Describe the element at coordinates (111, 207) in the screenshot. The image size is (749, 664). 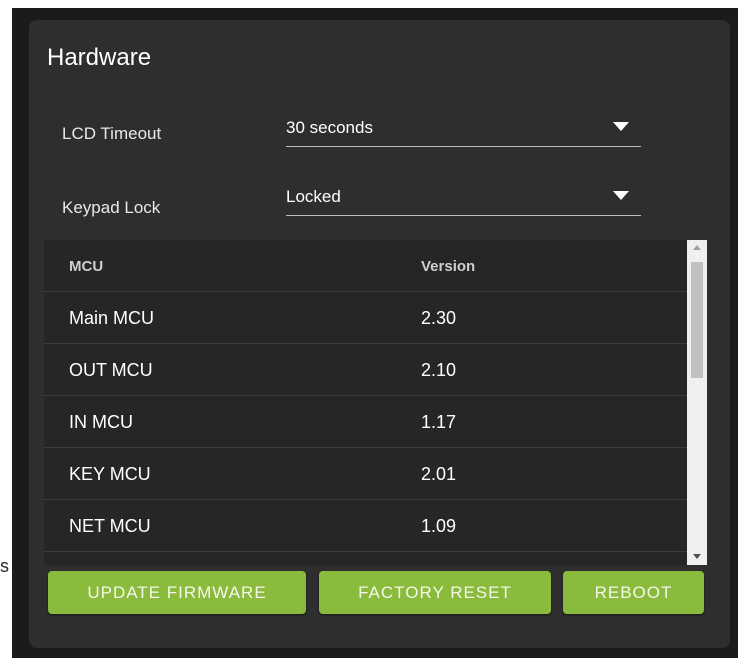
I see `keypad-lock-label: Keypad Lock` at that location.